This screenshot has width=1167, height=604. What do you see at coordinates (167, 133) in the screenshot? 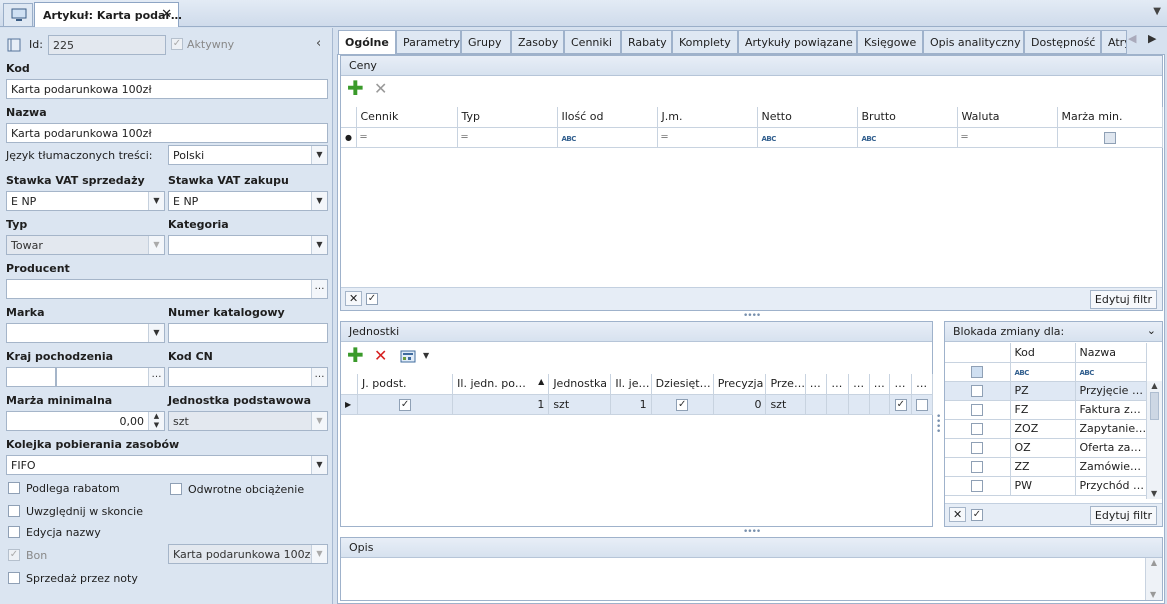
I see `nazwa-input: Karta podarunkowa 100zł` at bounding box center [167, 133].